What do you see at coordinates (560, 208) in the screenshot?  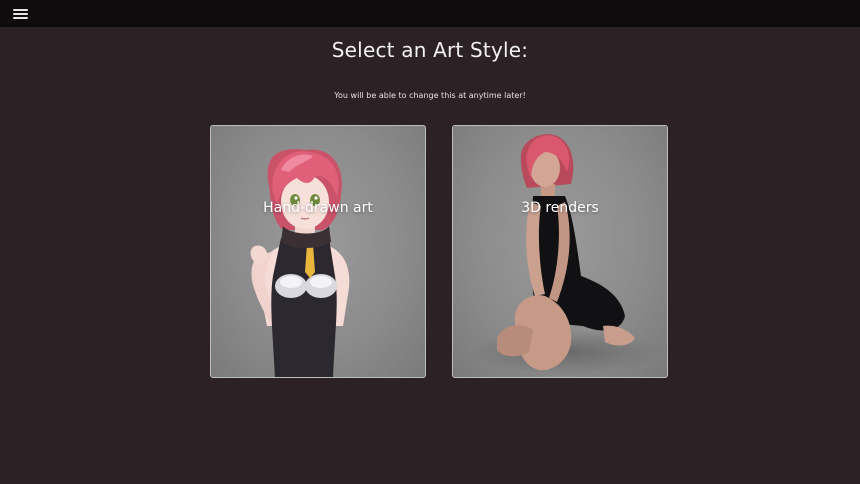 I see `style-label-3d-renders: 3D renders` at bounding box center [560, 208].